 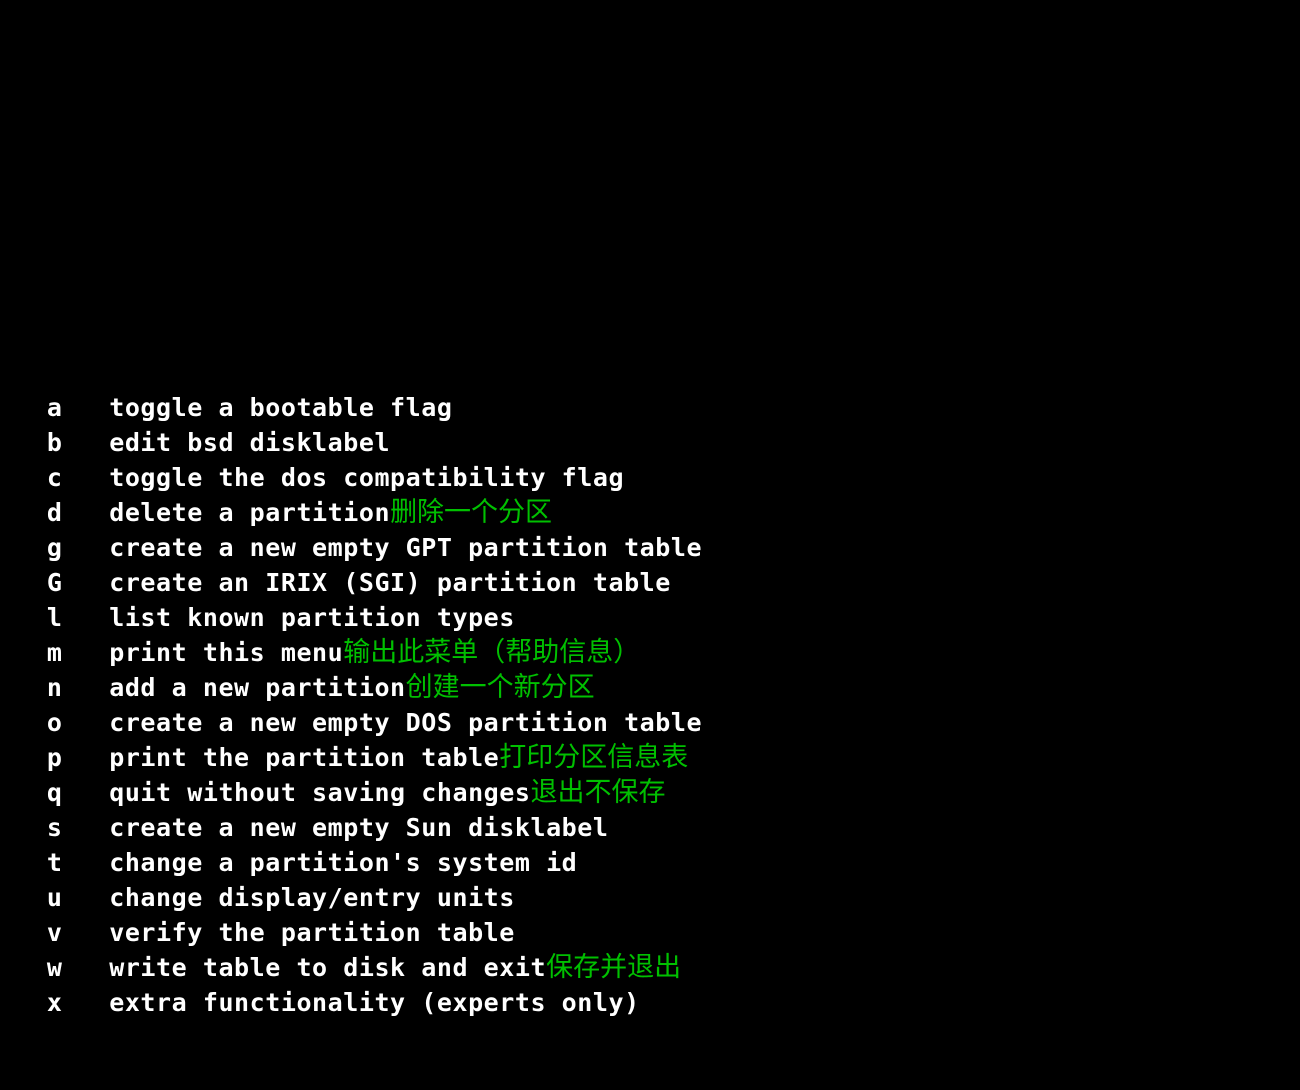 I want to click on menu-item-annotation: 退出不保存, so click(x=598, y=792).